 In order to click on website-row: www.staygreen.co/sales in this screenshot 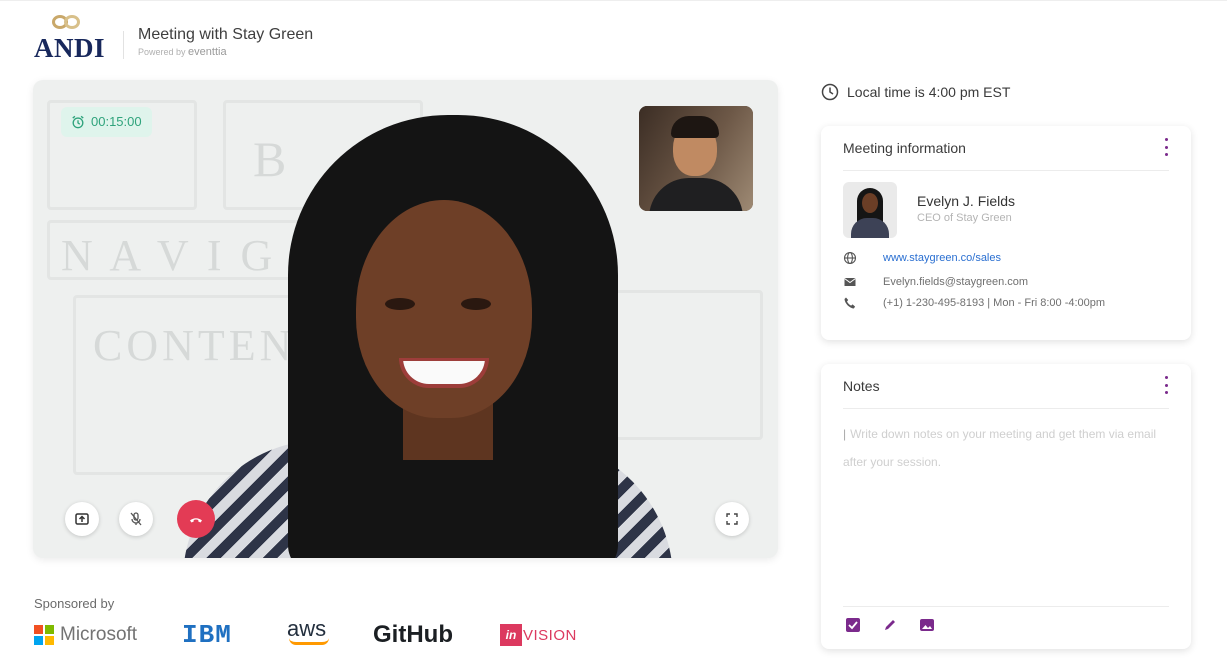, I will do `click(922, 258)`.